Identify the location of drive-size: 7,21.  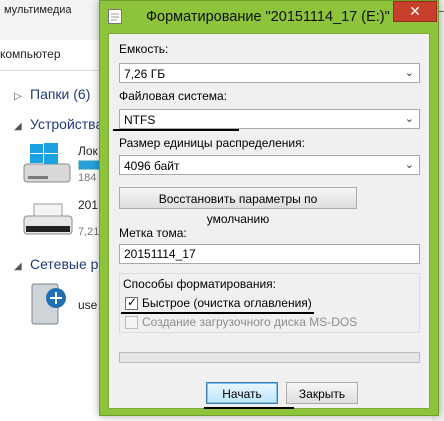
(89, 232).